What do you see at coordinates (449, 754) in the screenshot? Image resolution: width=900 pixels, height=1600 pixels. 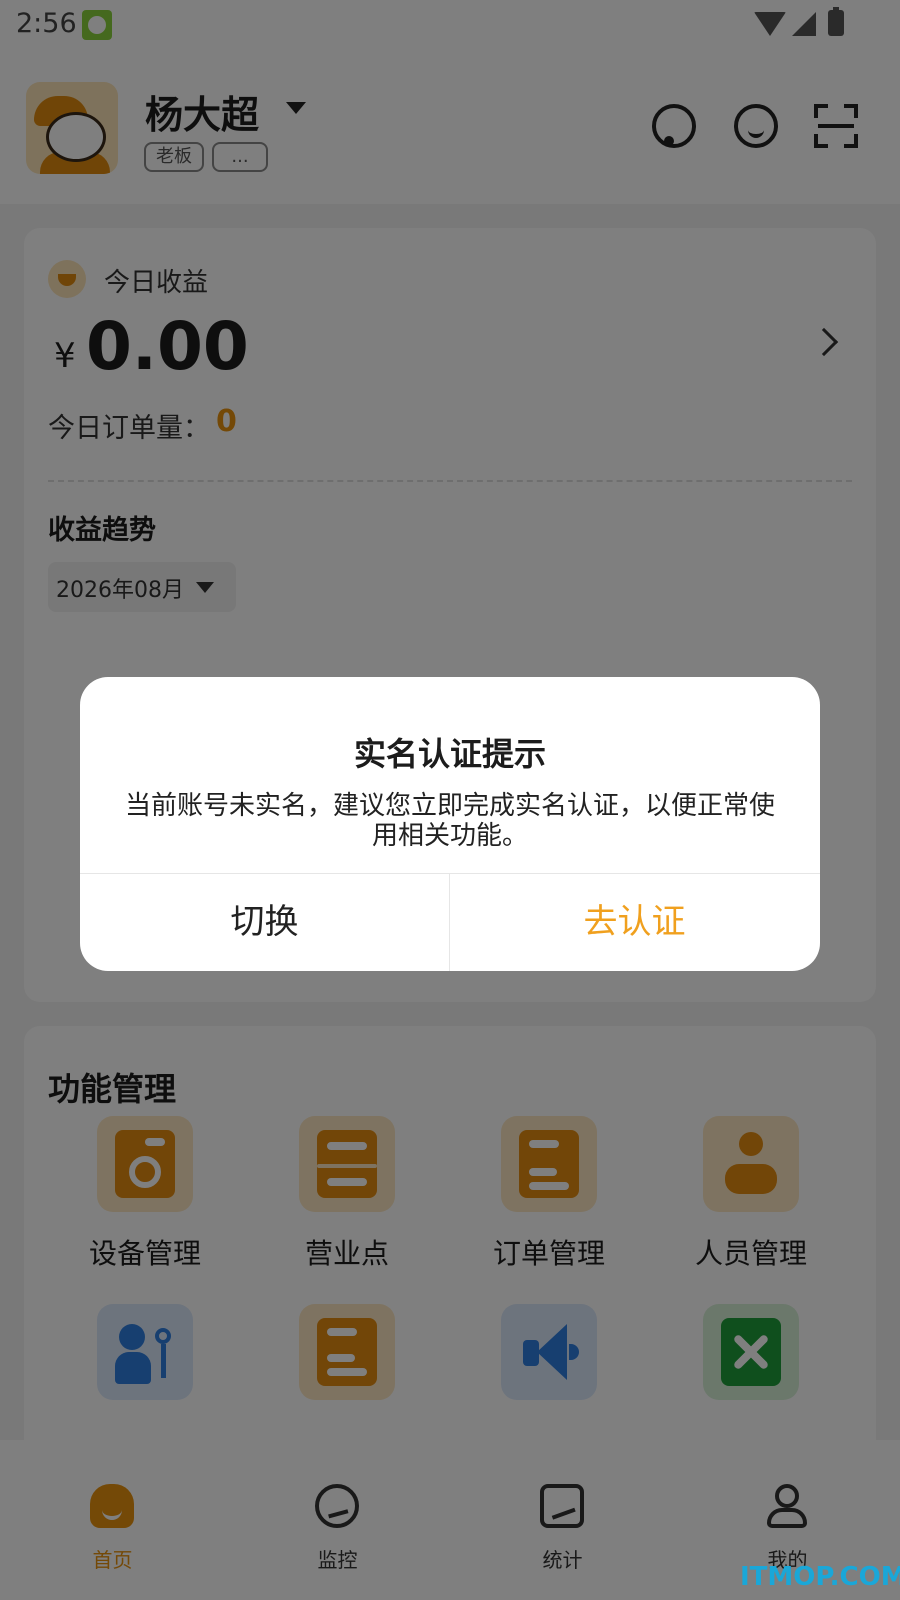 I see `dialog-title: 实名认证提示` at bounding box center [449, 754].